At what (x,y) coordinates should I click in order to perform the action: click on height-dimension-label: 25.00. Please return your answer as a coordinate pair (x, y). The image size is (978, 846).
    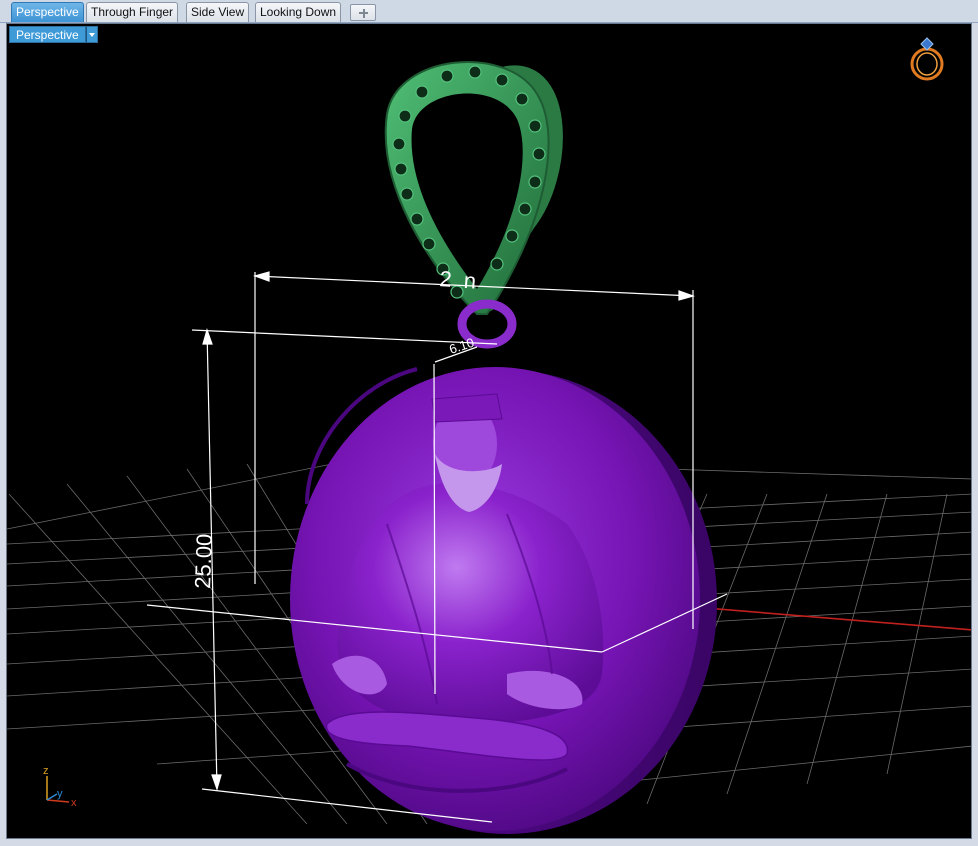
    Looking at the image, I should click on (203, 561).